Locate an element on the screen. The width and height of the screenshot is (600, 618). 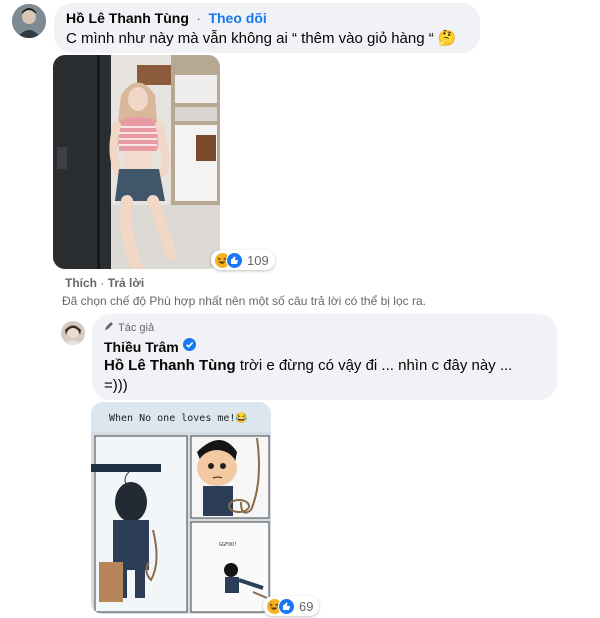
reaction-summary-comment: 109 is located at coordinates (243, 260).